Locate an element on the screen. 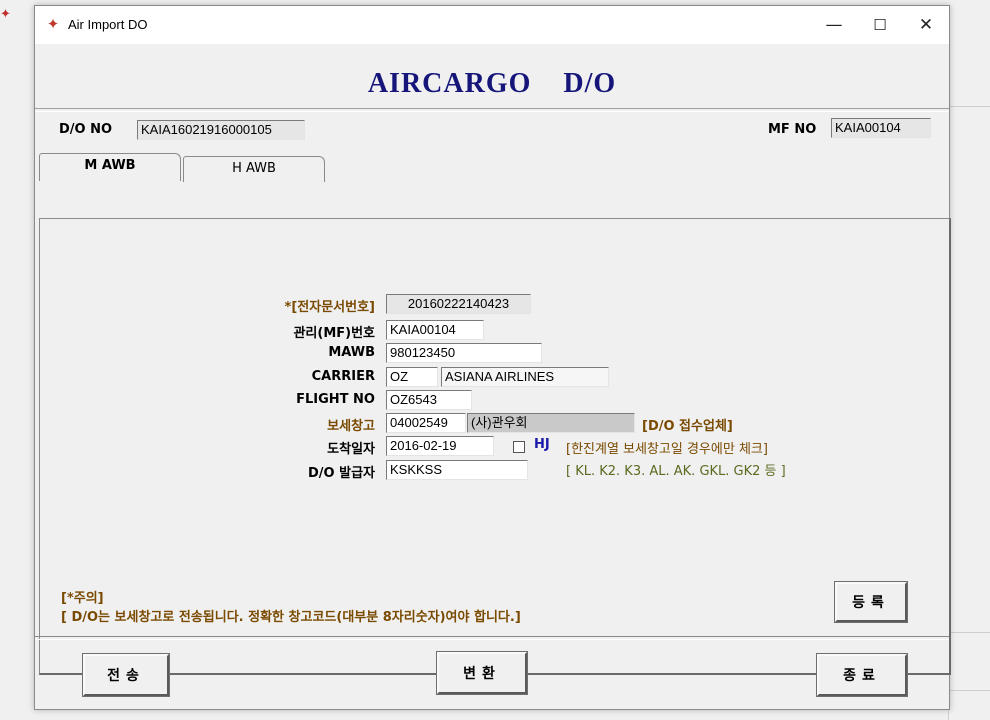 The width and height of the screenshot is (990, 720). convert-button: 변환 is located at coordinates (482, 673).